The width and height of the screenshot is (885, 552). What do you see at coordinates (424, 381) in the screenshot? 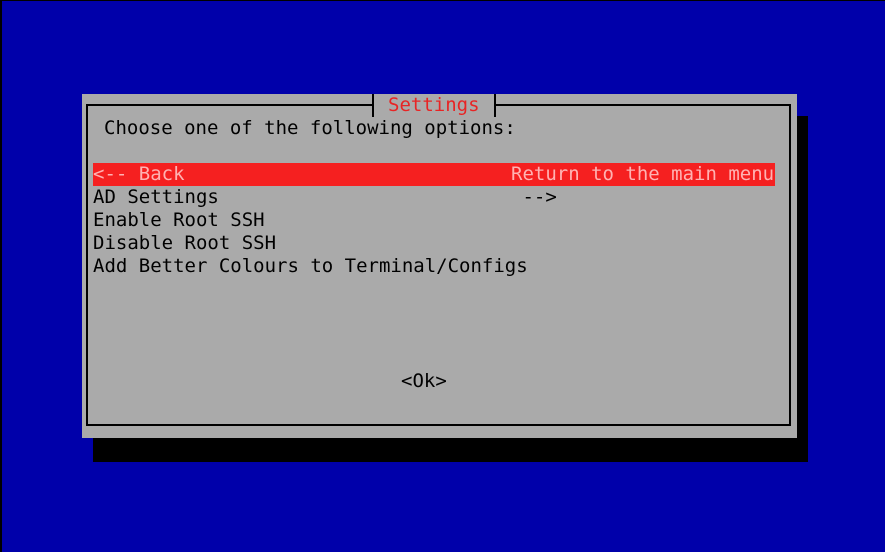
I see `ok-button: <Ok>` at bounding box center [424, 381].